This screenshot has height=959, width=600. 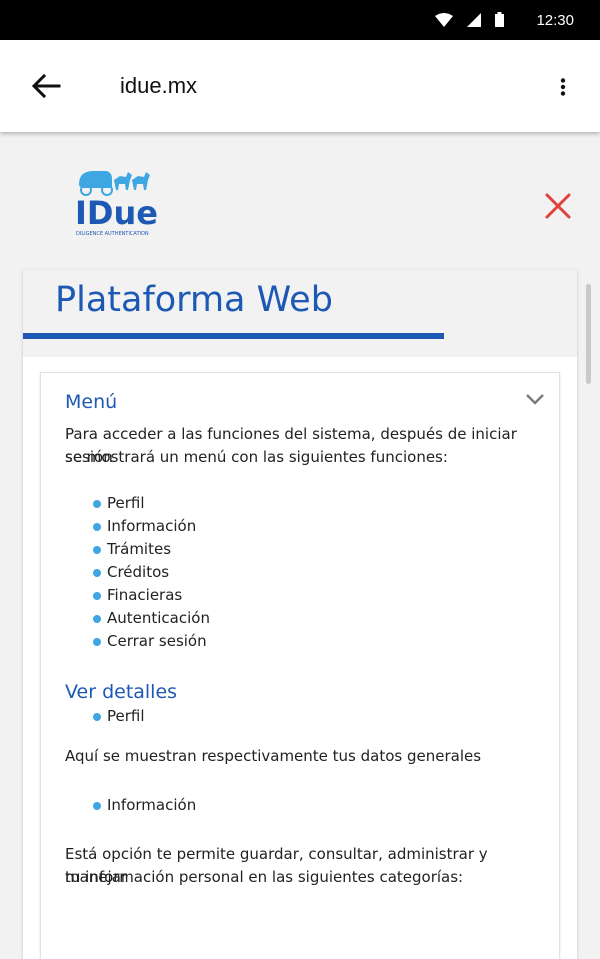 I want to click on details-heading: Ver detalles, so click(x=121, y=692).